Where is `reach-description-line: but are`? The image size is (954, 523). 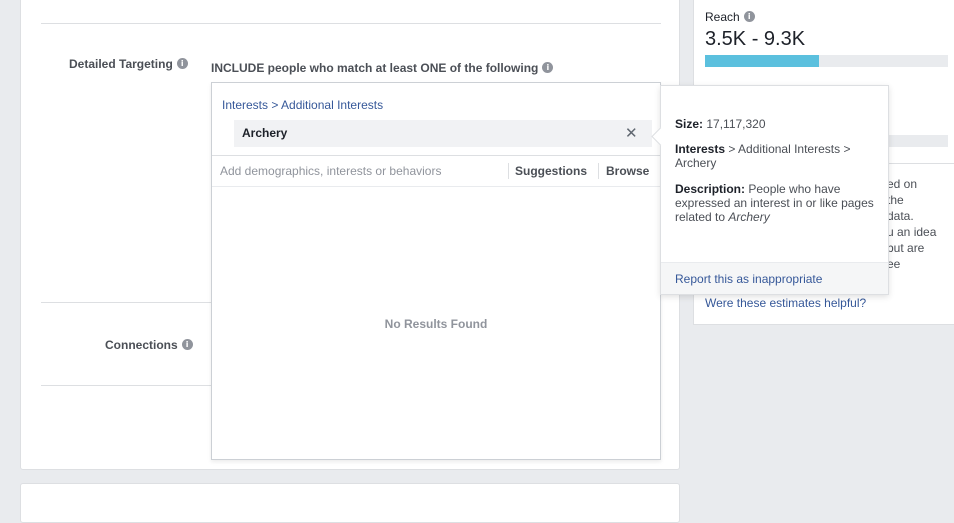 reach-description-line: but are is located at coordinates (906, 248).